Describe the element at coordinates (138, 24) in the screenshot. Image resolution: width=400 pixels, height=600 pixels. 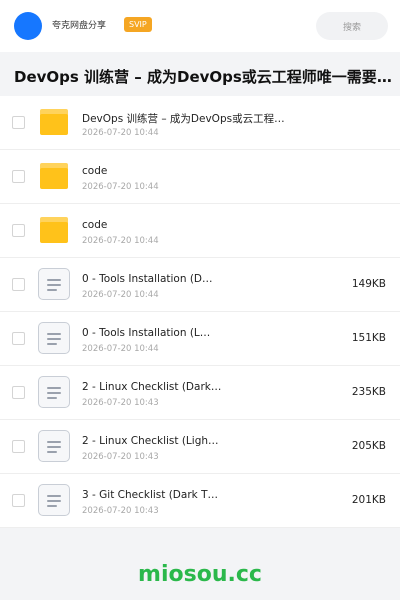
I see `svip-badge: SVIP` at that location.